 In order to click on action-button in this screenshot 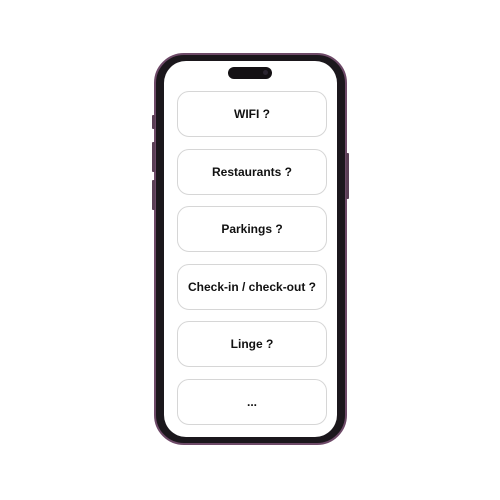, I will do `click(153, 122)`.